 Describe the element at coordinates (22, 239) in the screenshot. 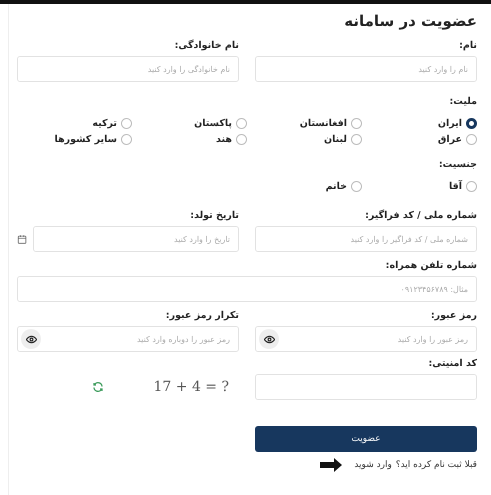

I see `calendar-icon` at that location.